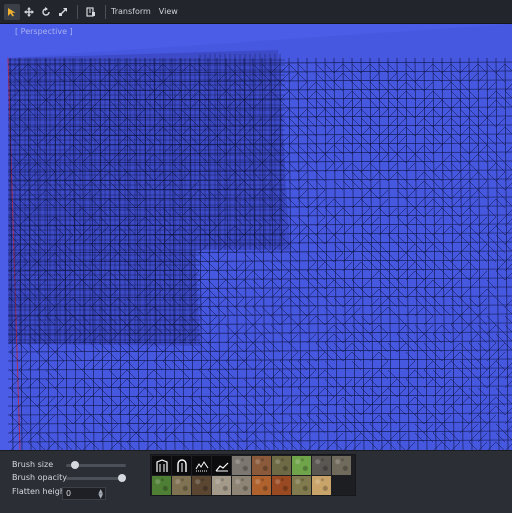  Describe the element at coordinates (39, 477) in the screenshot. I see `brush-opacity-label: Brush opacity` at that location.